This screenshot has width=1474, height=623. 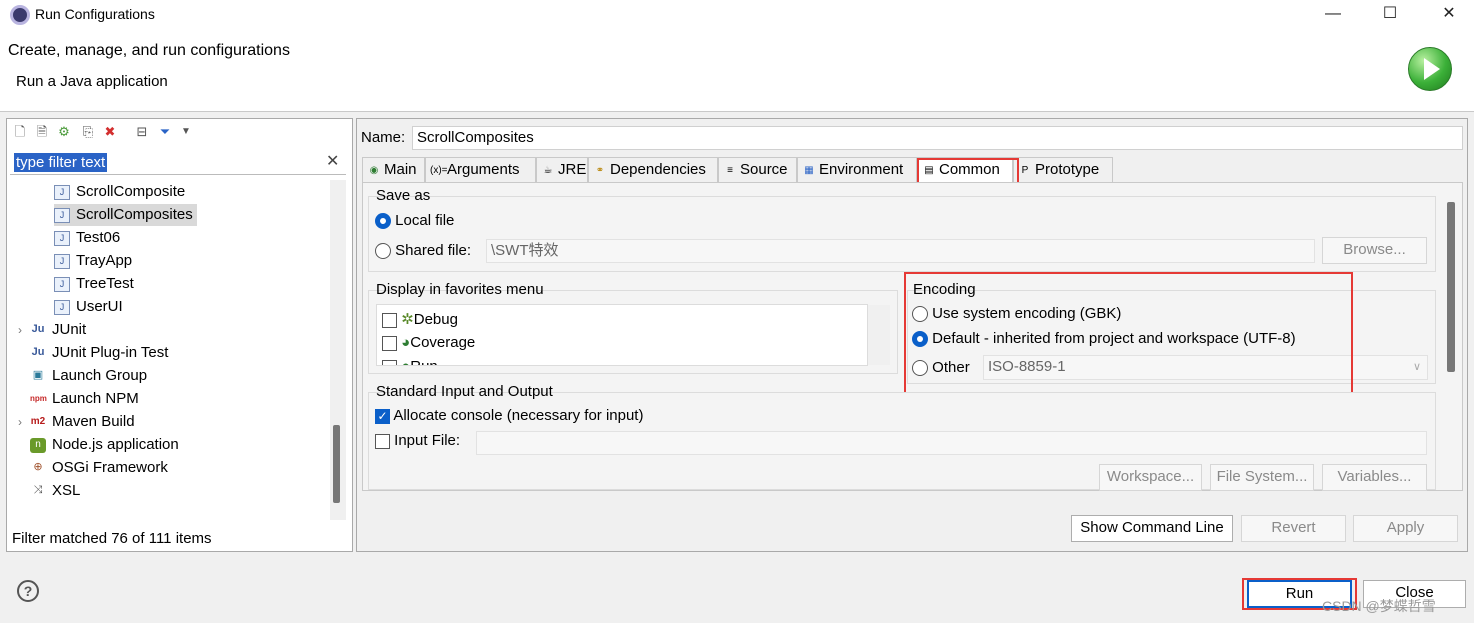 I want to click on tree-scrollbar-thumb, so click(x=336, y=464).